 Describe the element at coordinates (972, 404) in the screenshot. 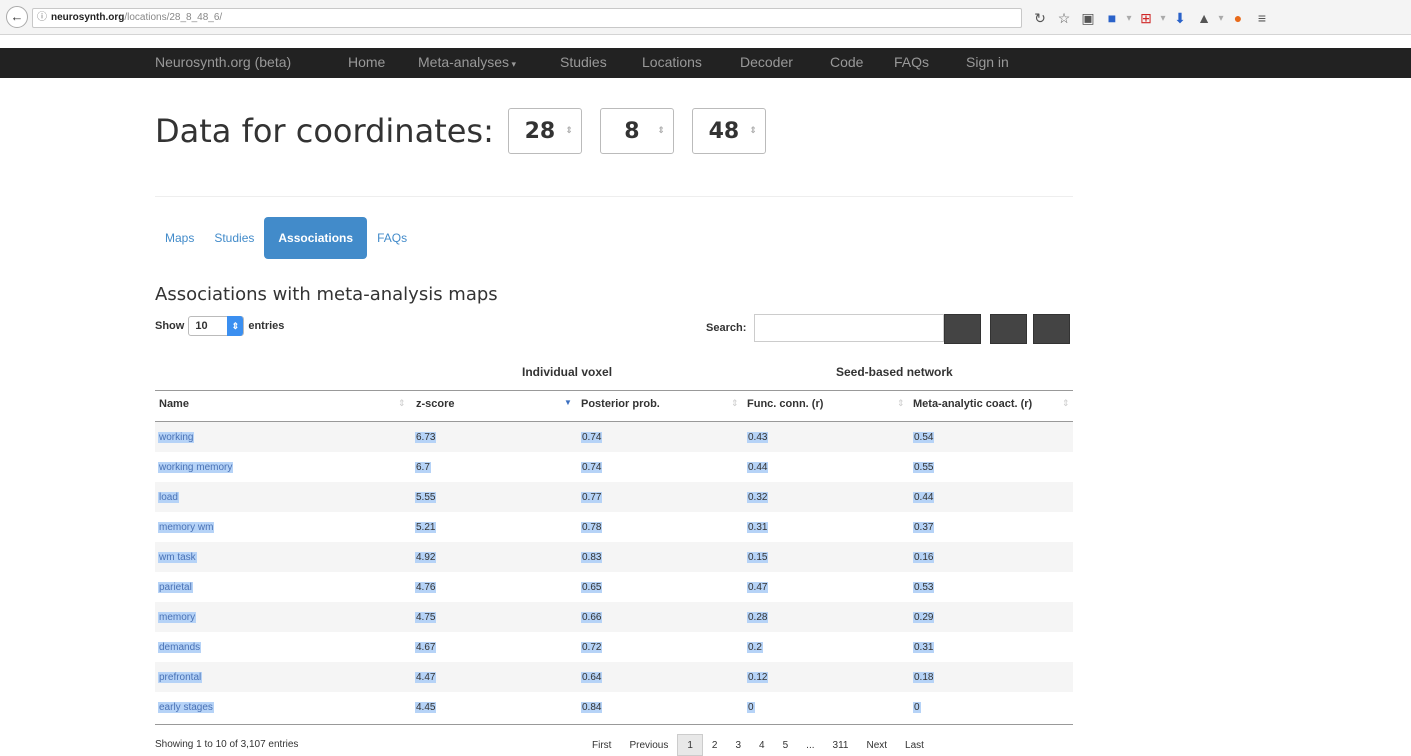

I see `column-header-meta-analytic-coact: Meta-analytic coact. (r)` at that location.